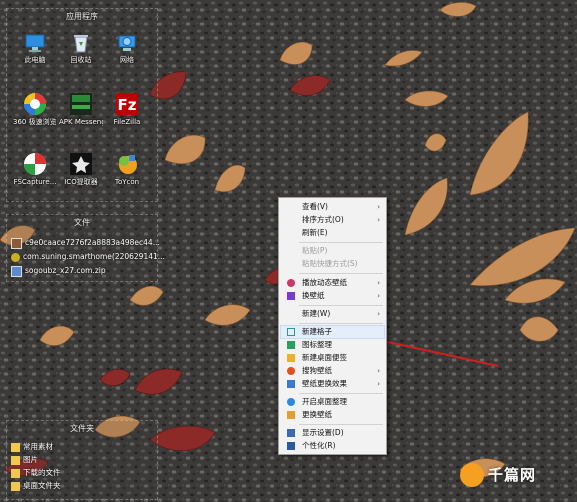  Describe the element at coordinates (35, 60) in the screenshot. I see `desktop-icon-label: 此电脑` at that location.